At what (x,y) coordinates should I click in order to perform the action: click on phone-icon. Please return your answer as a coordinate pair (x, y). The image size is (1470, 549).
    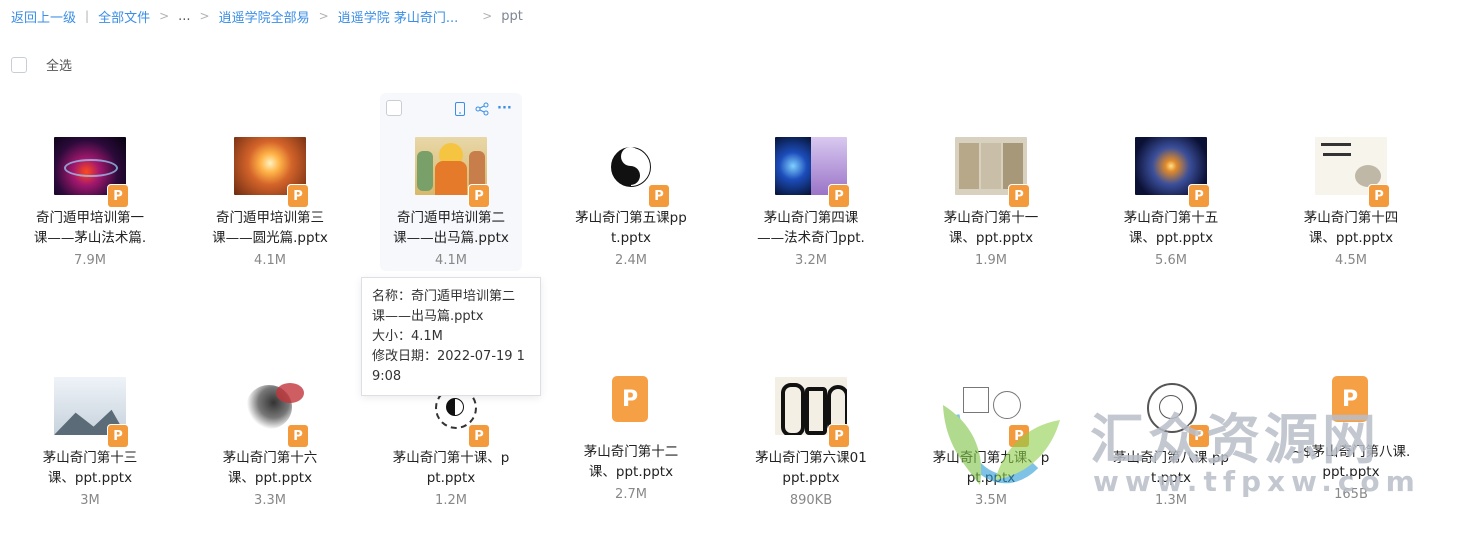
    Looking at the image, I should click on (460, 109).